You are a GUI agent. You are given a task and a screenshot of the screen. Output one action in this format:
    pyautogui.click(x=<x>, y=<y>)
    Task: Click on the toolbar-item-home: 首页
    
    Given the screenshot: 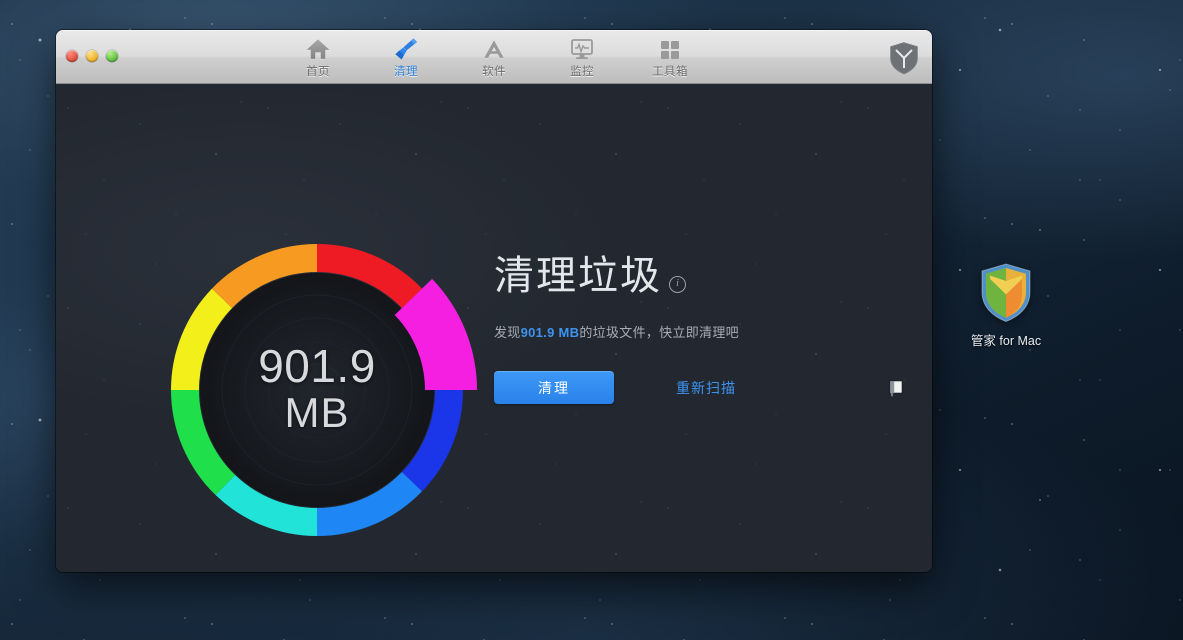 What is the action you would take?
    pyautogui.click(x=318, y=57)
    